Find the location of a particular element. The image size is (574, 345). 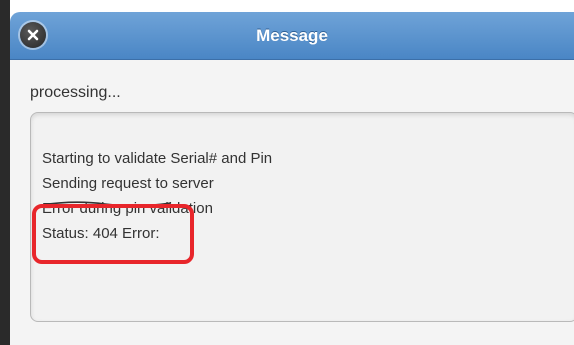

log-line: Starting to validate Serial# and Pin is located at coordinates (157, 158).